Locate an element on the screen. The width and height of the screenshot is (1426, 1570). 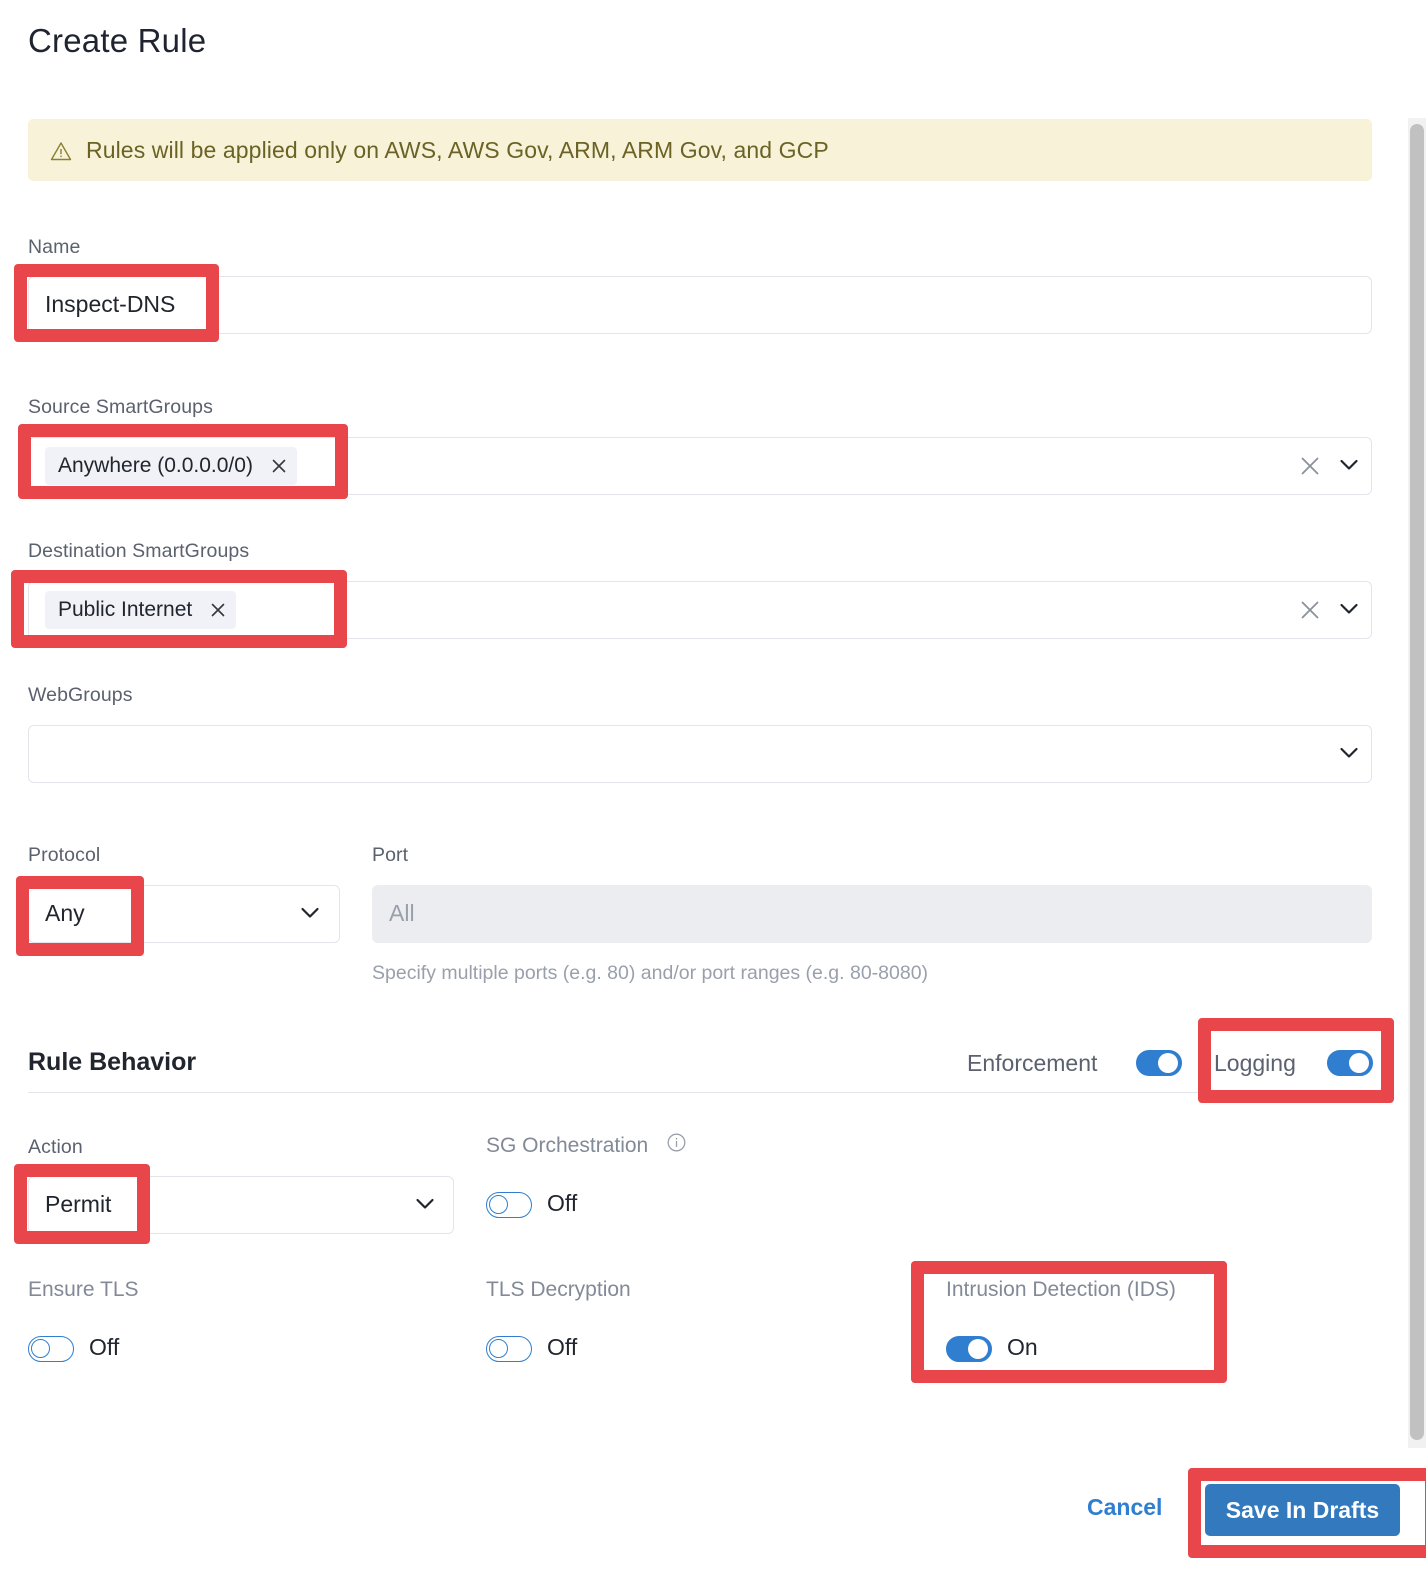
intrusion-detection-toggle is located at coordinates (969, 1349).